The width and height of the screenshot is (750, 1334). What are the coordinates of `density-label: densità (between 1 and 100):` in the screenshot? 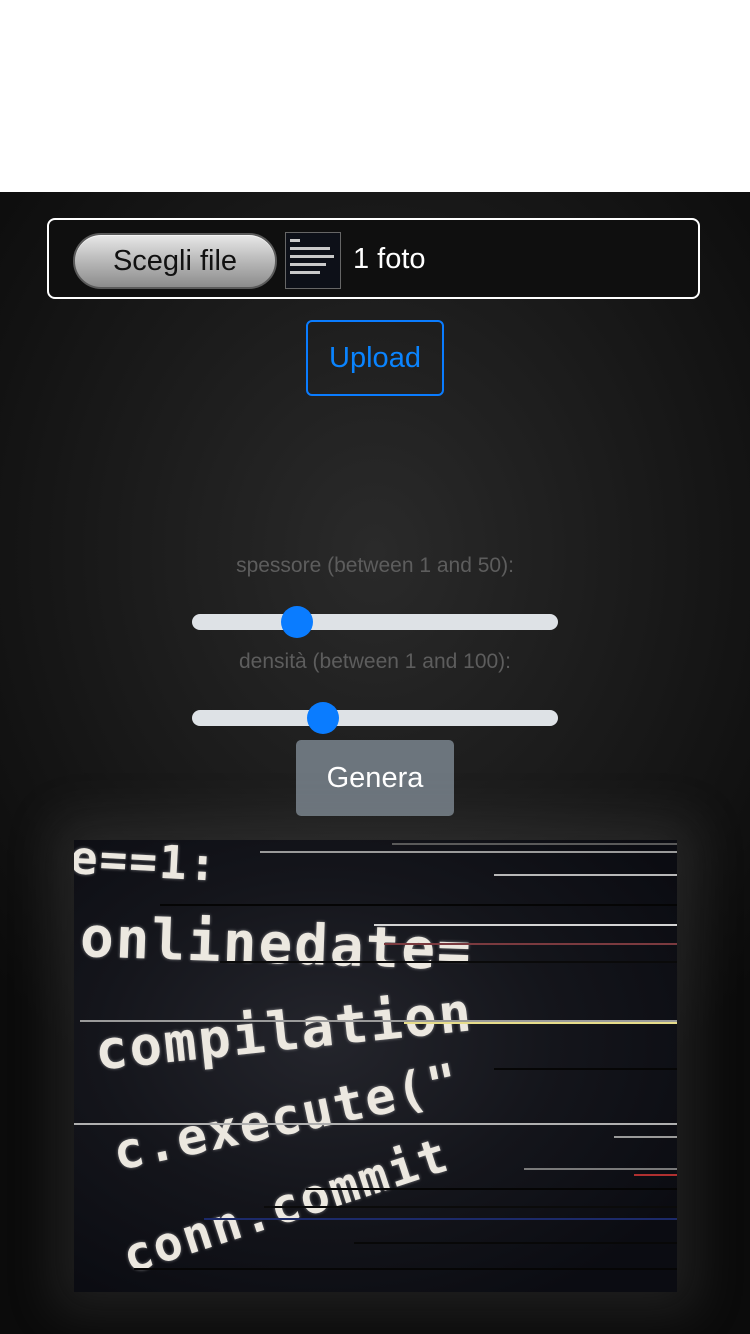 It's located at (375, 661).